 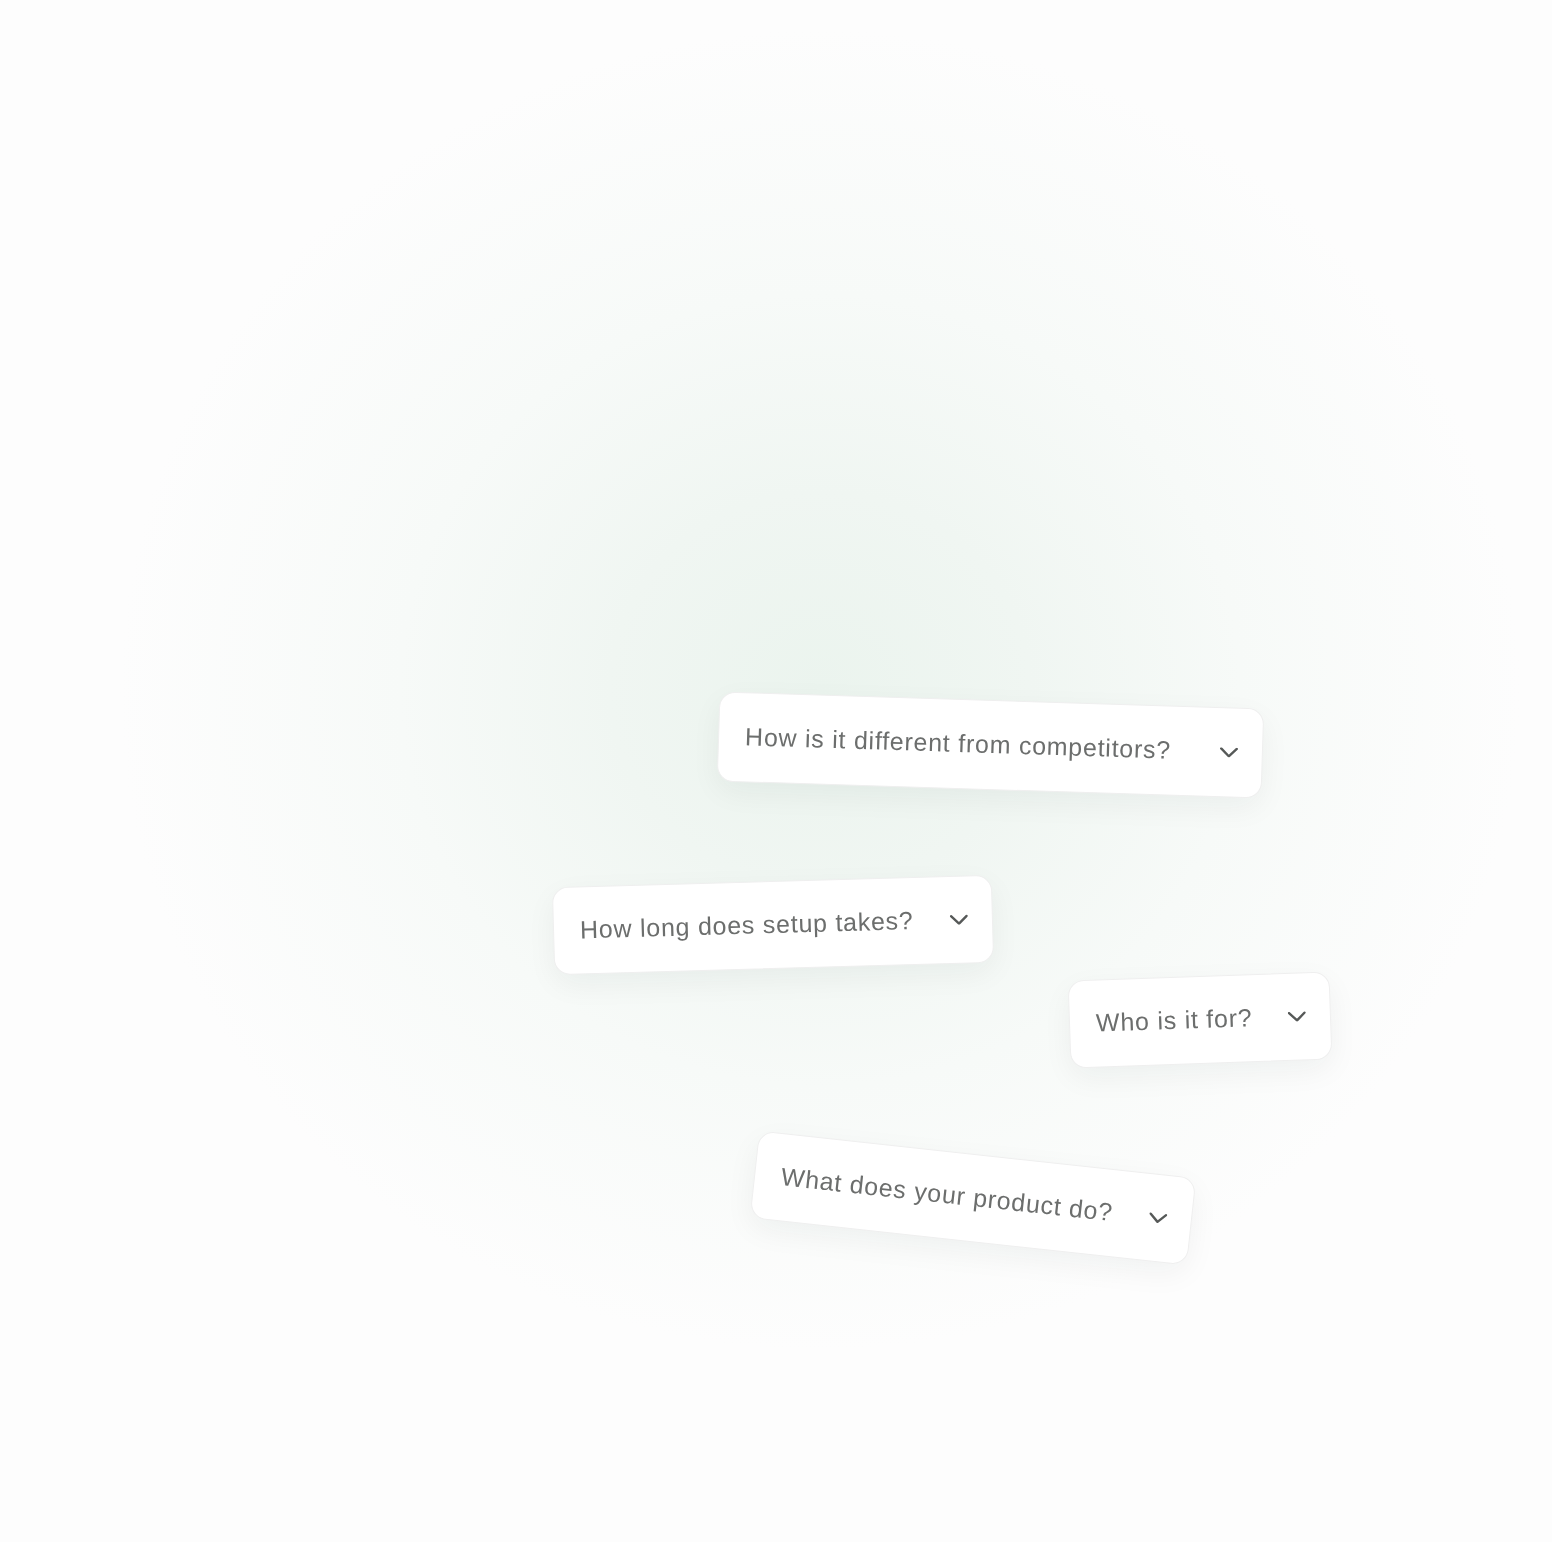 What do you see at coordinates (1200, 1020) in the screenshot?
I see `faq-item: Who is it for?` at bounding box center [1200, 1020].